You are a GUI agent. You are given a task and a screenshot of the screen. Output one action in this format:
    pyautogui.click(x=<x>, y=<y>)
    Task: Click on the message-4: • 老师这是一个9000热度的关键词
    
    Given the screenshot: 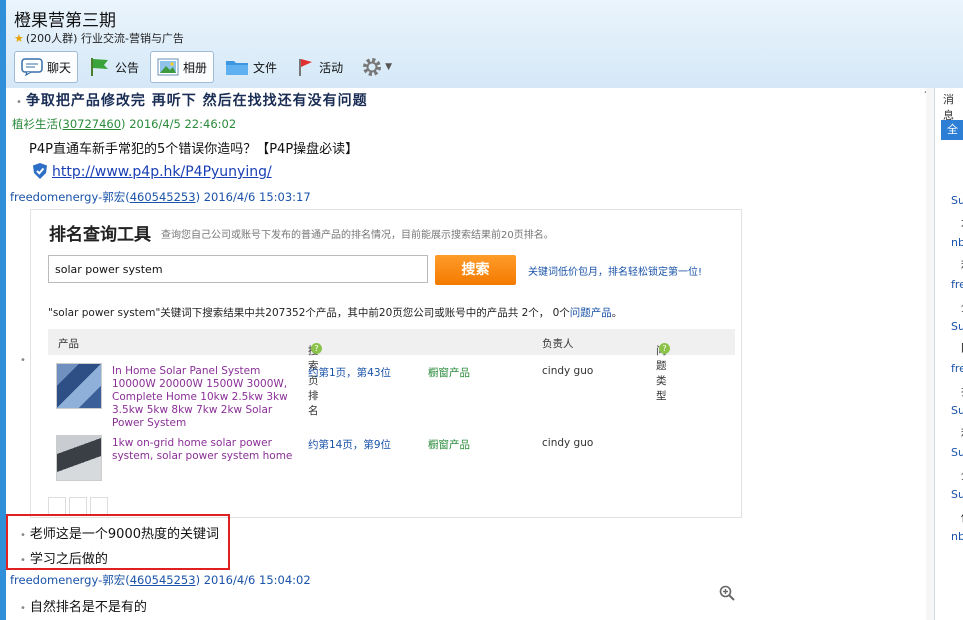 What is the action you would take?
    pyautogui.click(x=119, y=534)
    